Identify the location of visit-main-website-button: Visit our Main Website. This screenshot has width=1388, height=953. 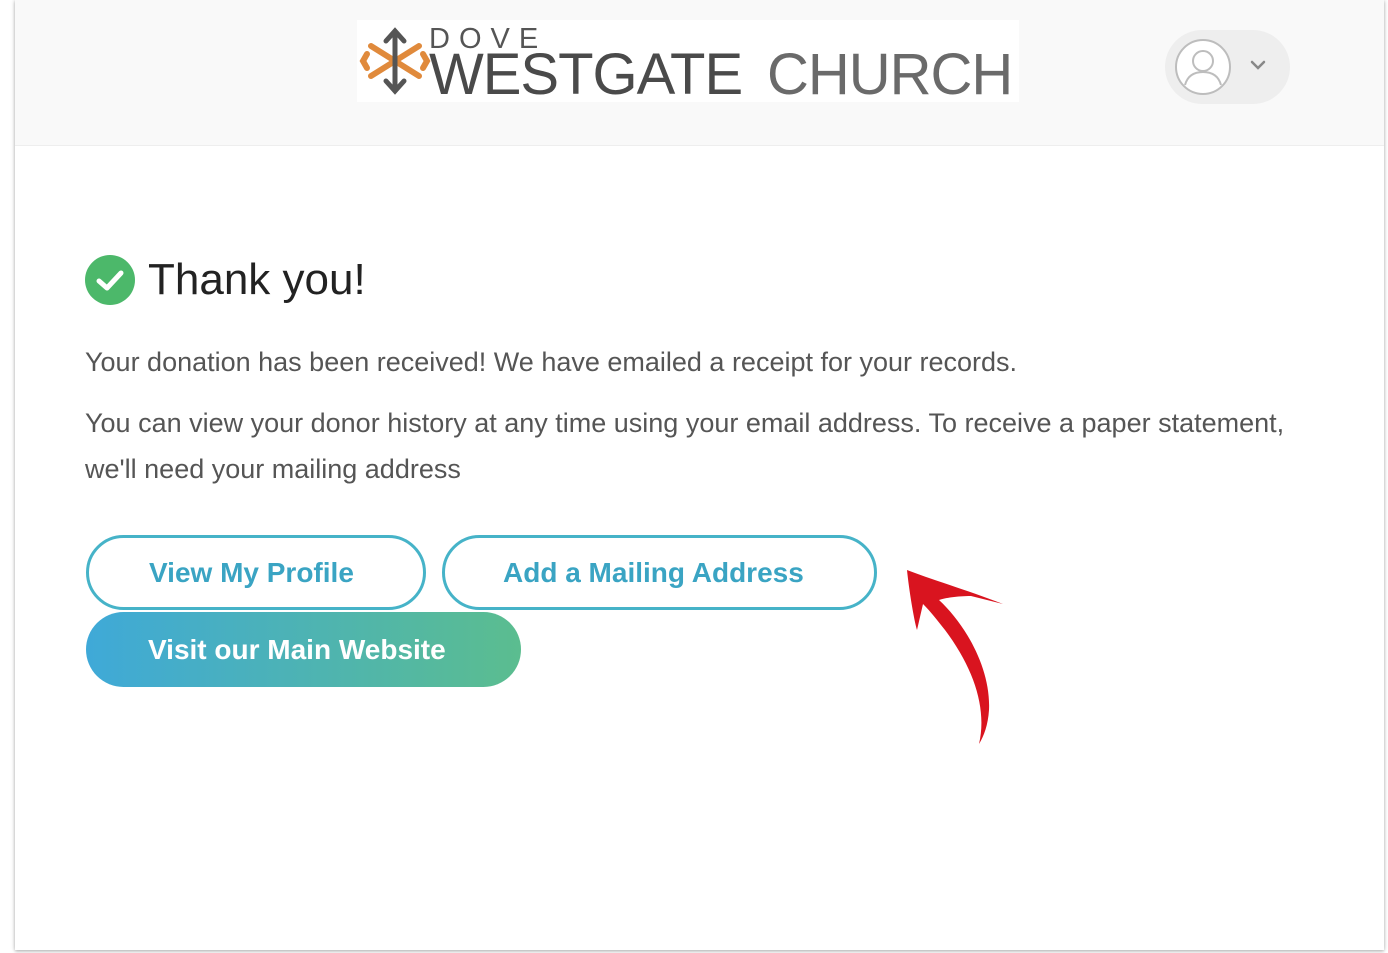
(303, 649).